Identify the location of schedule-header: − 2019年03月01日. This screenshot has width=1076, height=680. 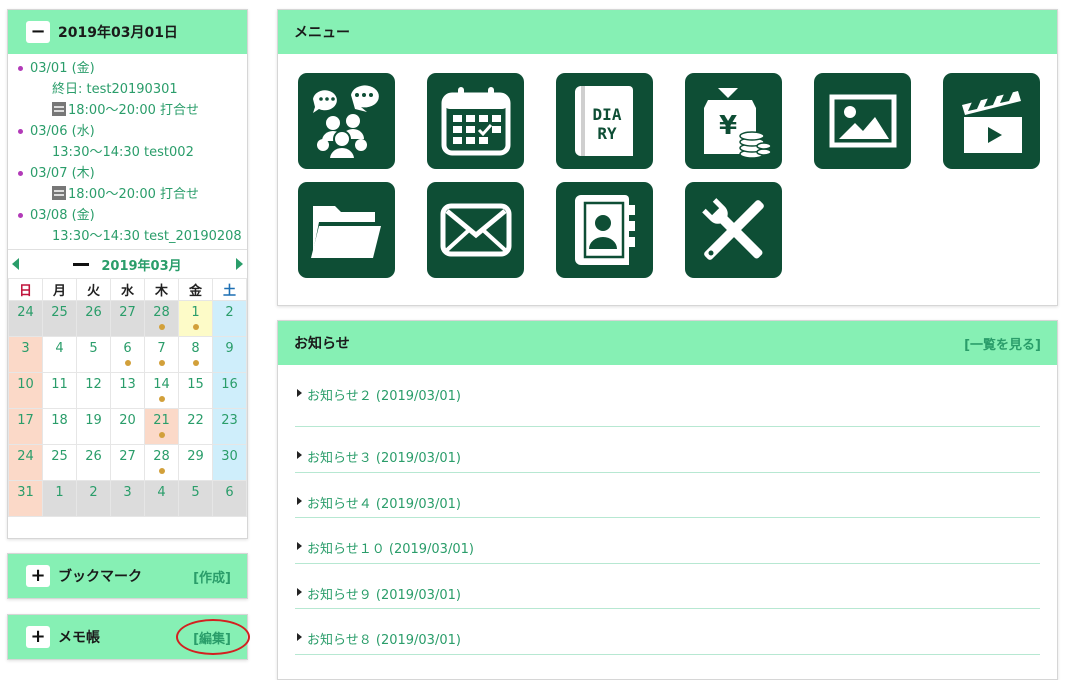
(127, 32).